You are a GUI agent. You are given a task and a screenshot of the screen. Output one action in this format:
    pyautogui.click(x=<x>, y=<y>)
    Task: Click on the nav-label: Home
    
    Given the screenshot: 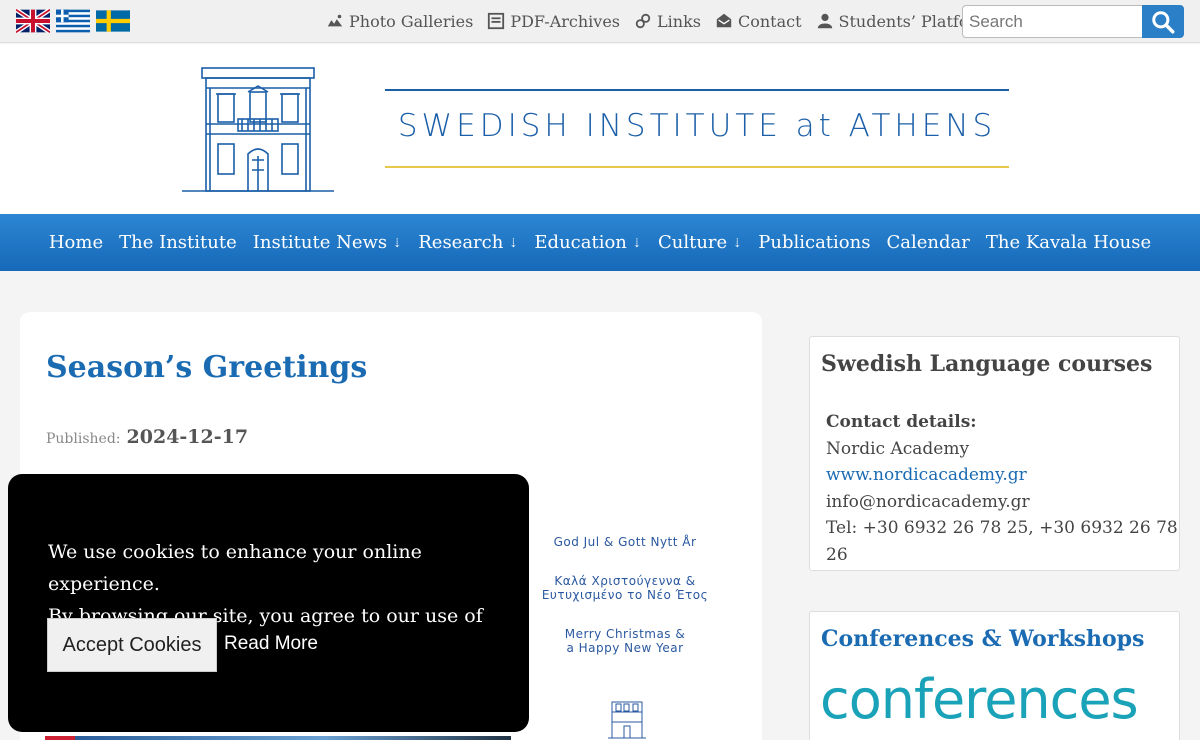 What is the action you would take?
    pyautogui.click(x=76, y=242)
    